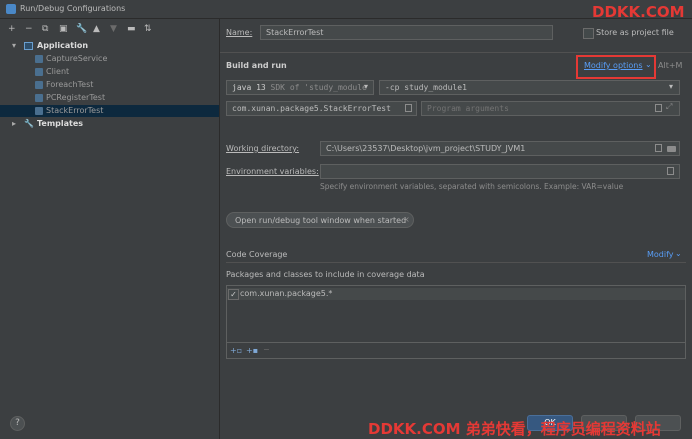 This screenshot has height=439, width=692. Describe the element at coordinates (109, 124) in the screenshot. I see `tree-node-templates: ▸ 🔧 Templates` at that location.